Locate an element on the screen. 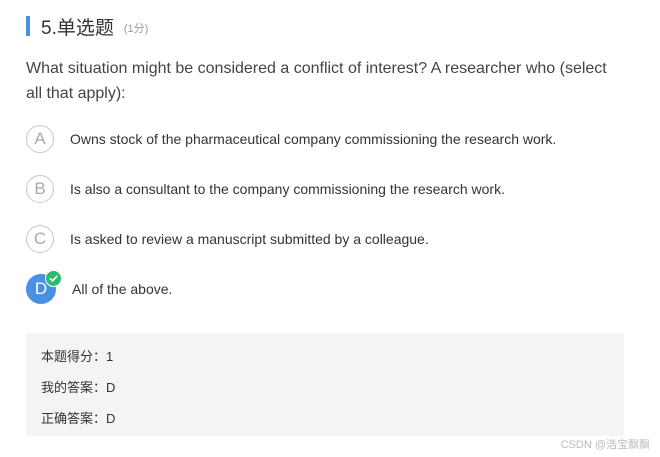  option-d-text: All of the above. is located at coordinates (122, 289).